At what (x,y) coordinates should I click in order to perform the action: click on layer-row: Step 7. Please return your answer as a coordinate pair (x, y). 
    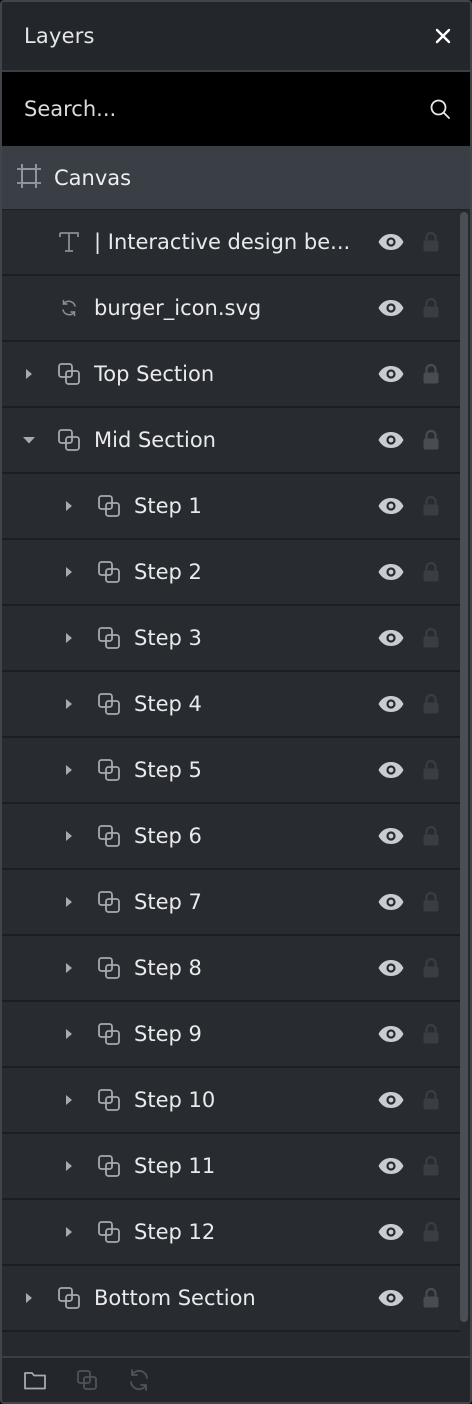
    Looking at the image, I should click on (231, 903).